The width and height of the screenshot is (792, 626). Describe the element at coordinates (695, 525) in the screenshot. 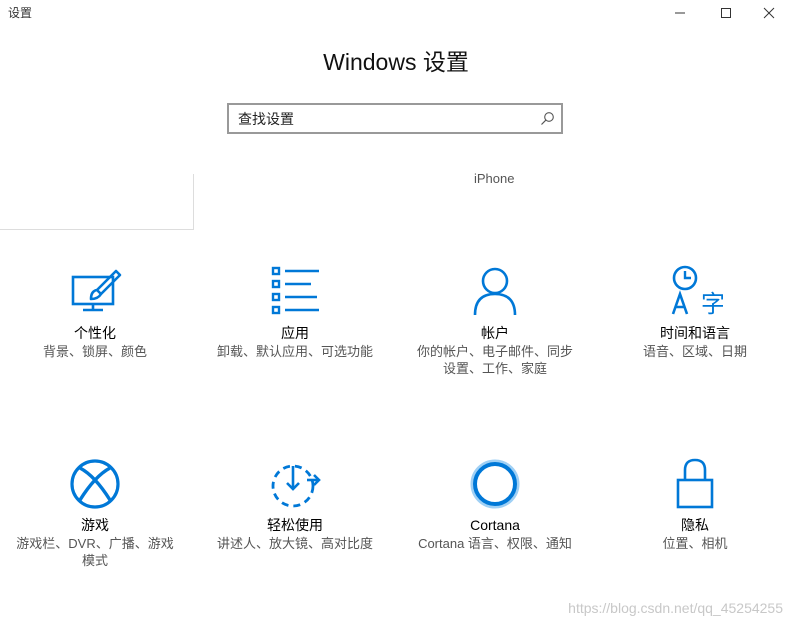

I see `tile-name: 隐私` at that location.